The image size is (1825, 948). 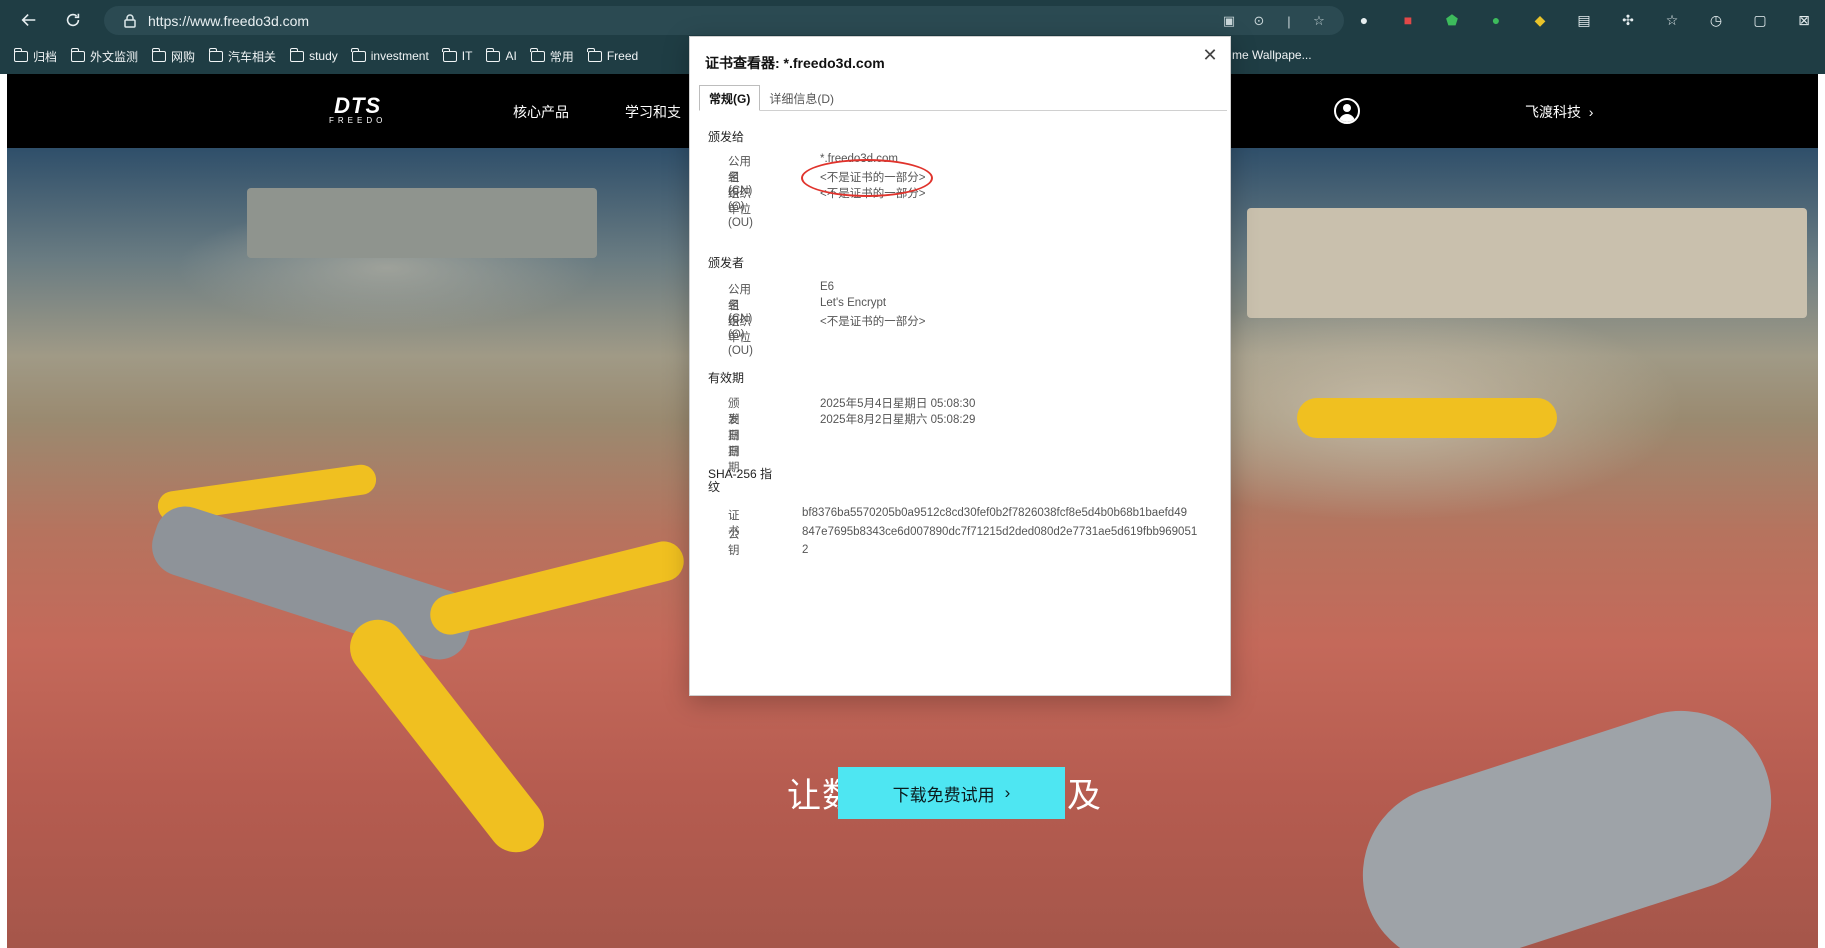 I want to click on bookmark-folder: study, so click(x=313, y=55).